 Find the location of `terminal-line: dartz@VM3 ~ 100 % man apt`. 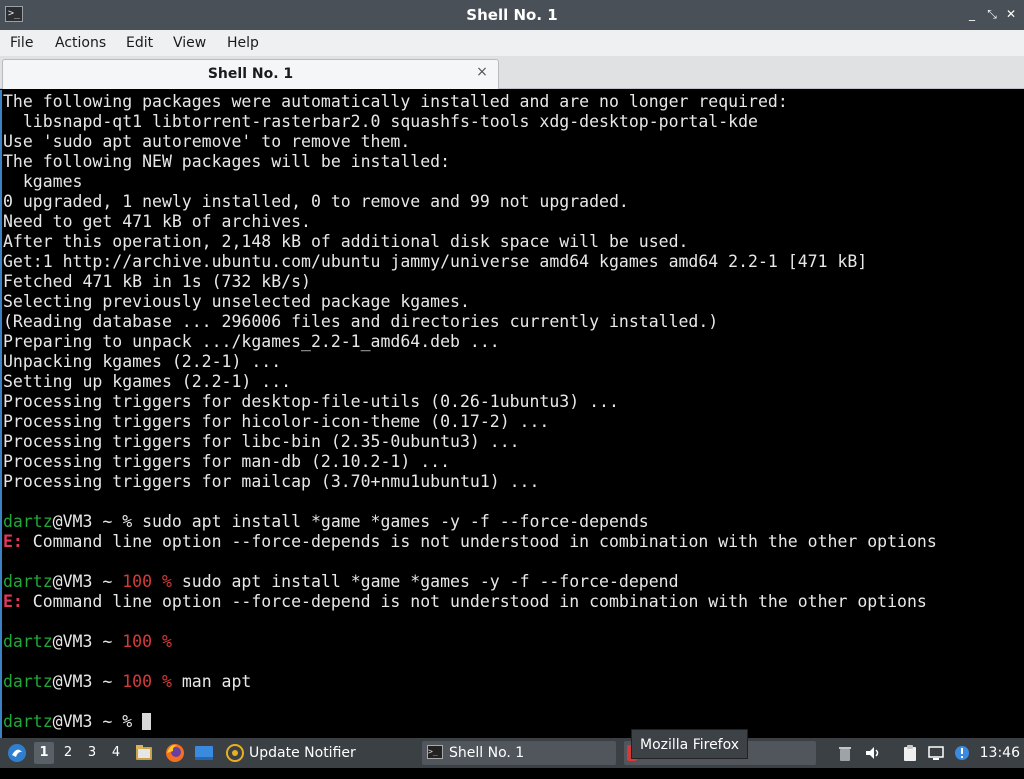

terminal-line: dartz@VM3 ~ 100 % man apt is located at coordinates (470, 682).